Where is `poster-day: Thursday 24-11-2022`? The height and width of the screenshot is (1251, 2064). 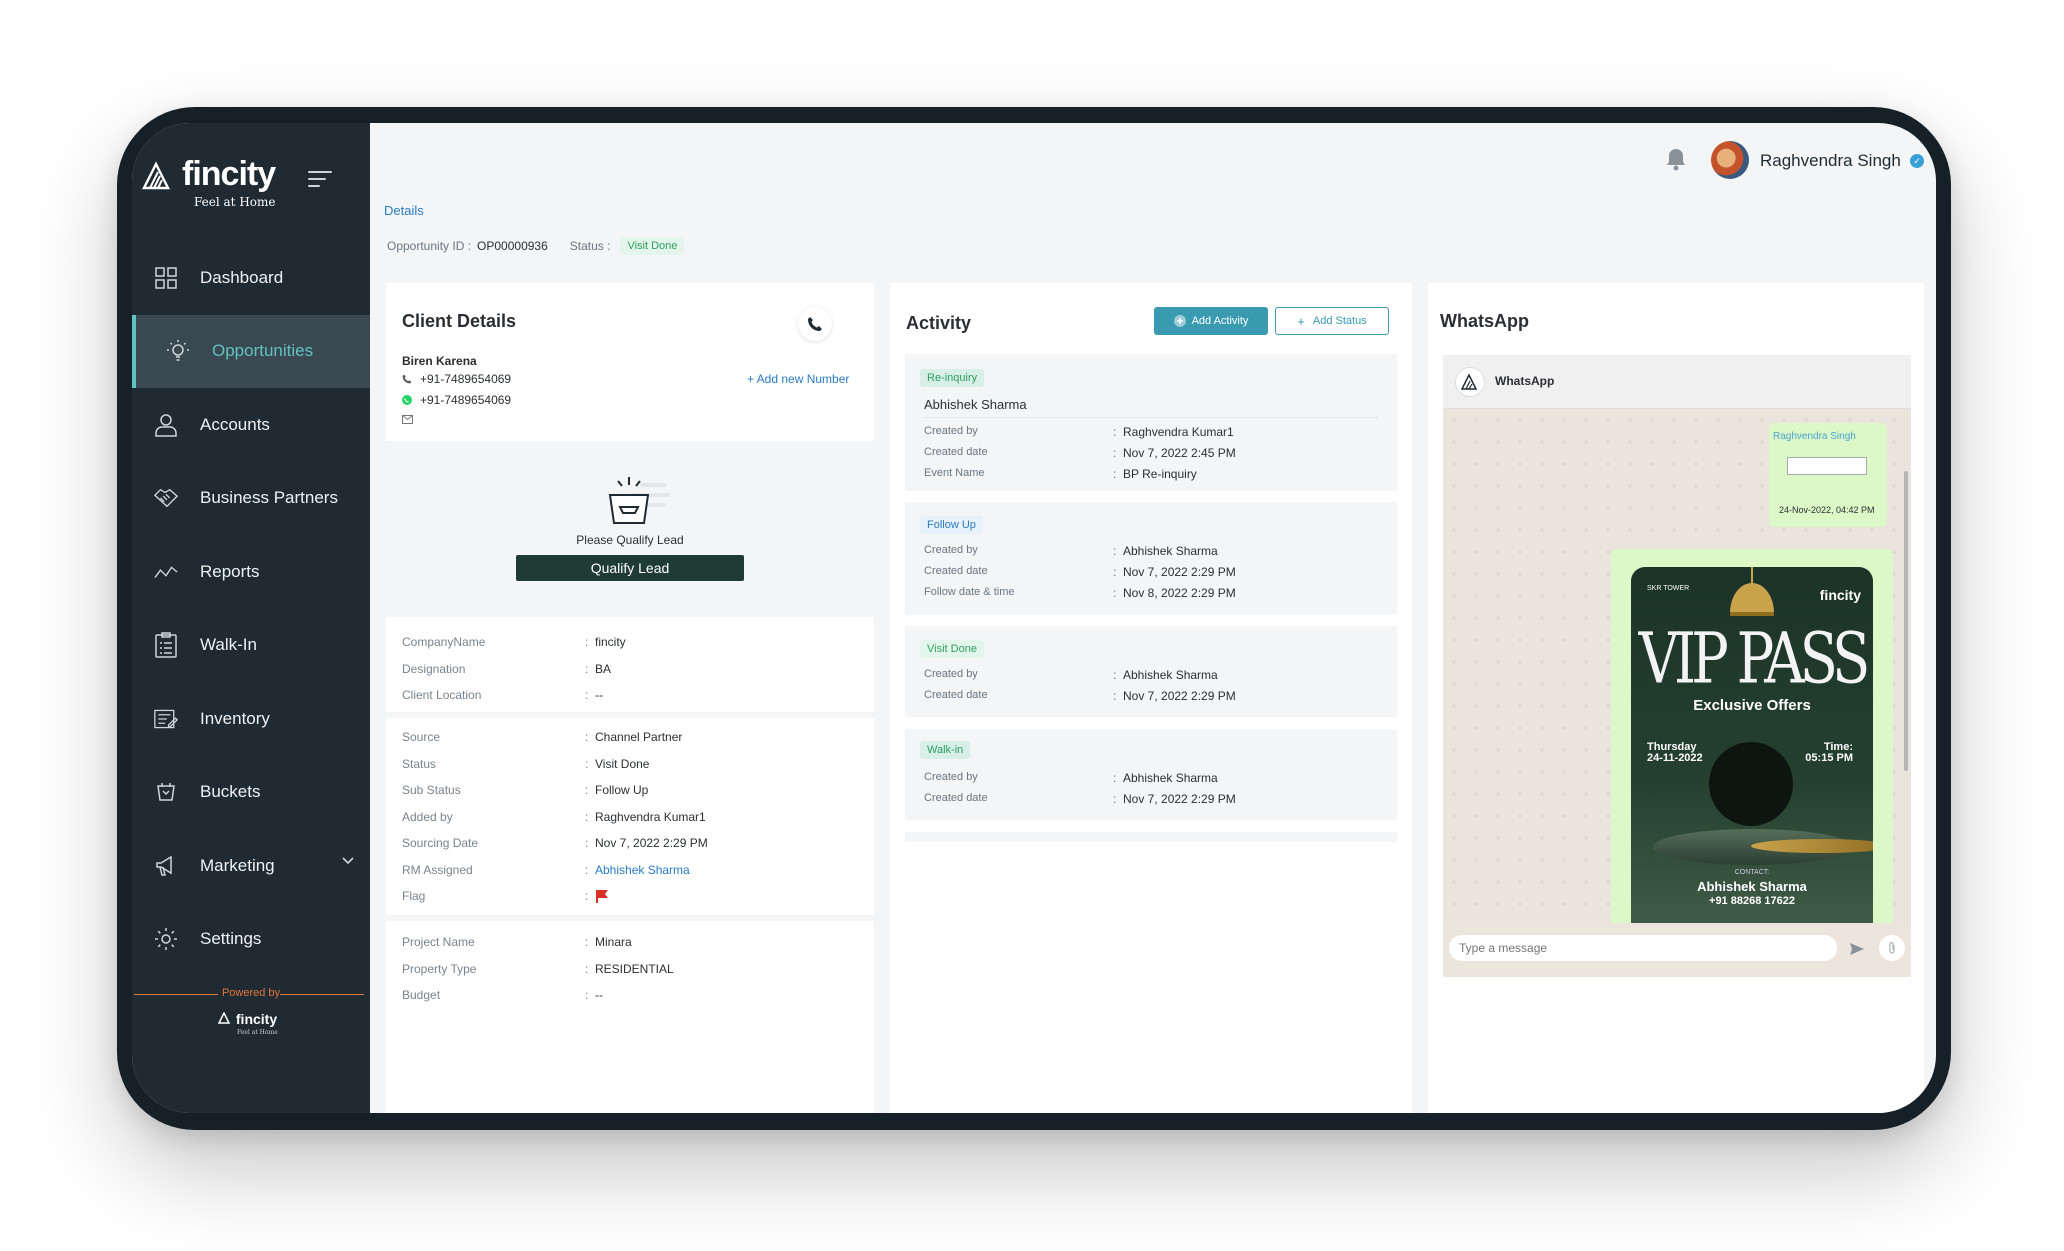 poster-day: Thursday 24-11-2022 is located at coordinates (1675, 753).